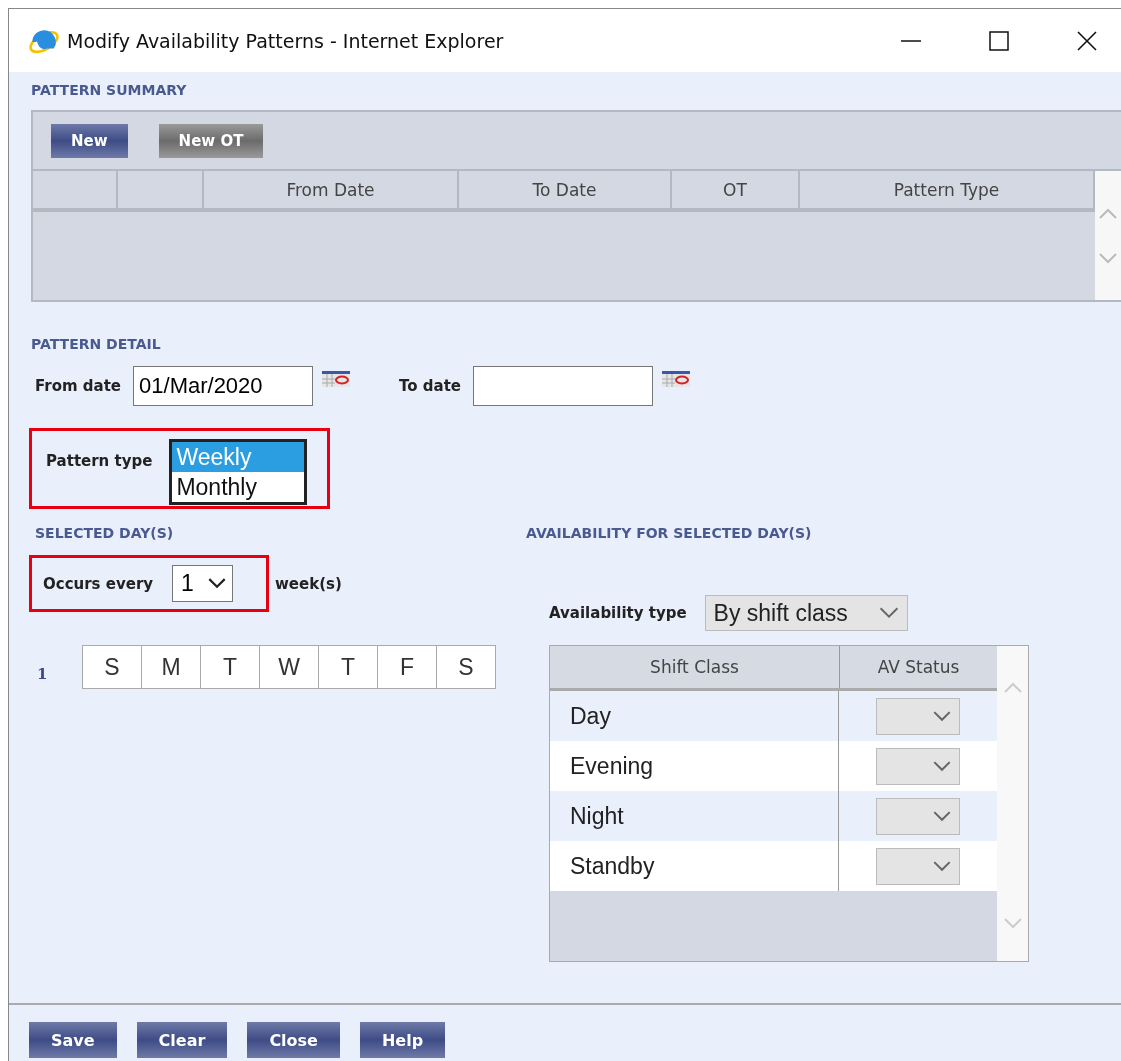  I want to click on window-title: Modify Availability Patterns - Internet Explorer, so click(285, 40).